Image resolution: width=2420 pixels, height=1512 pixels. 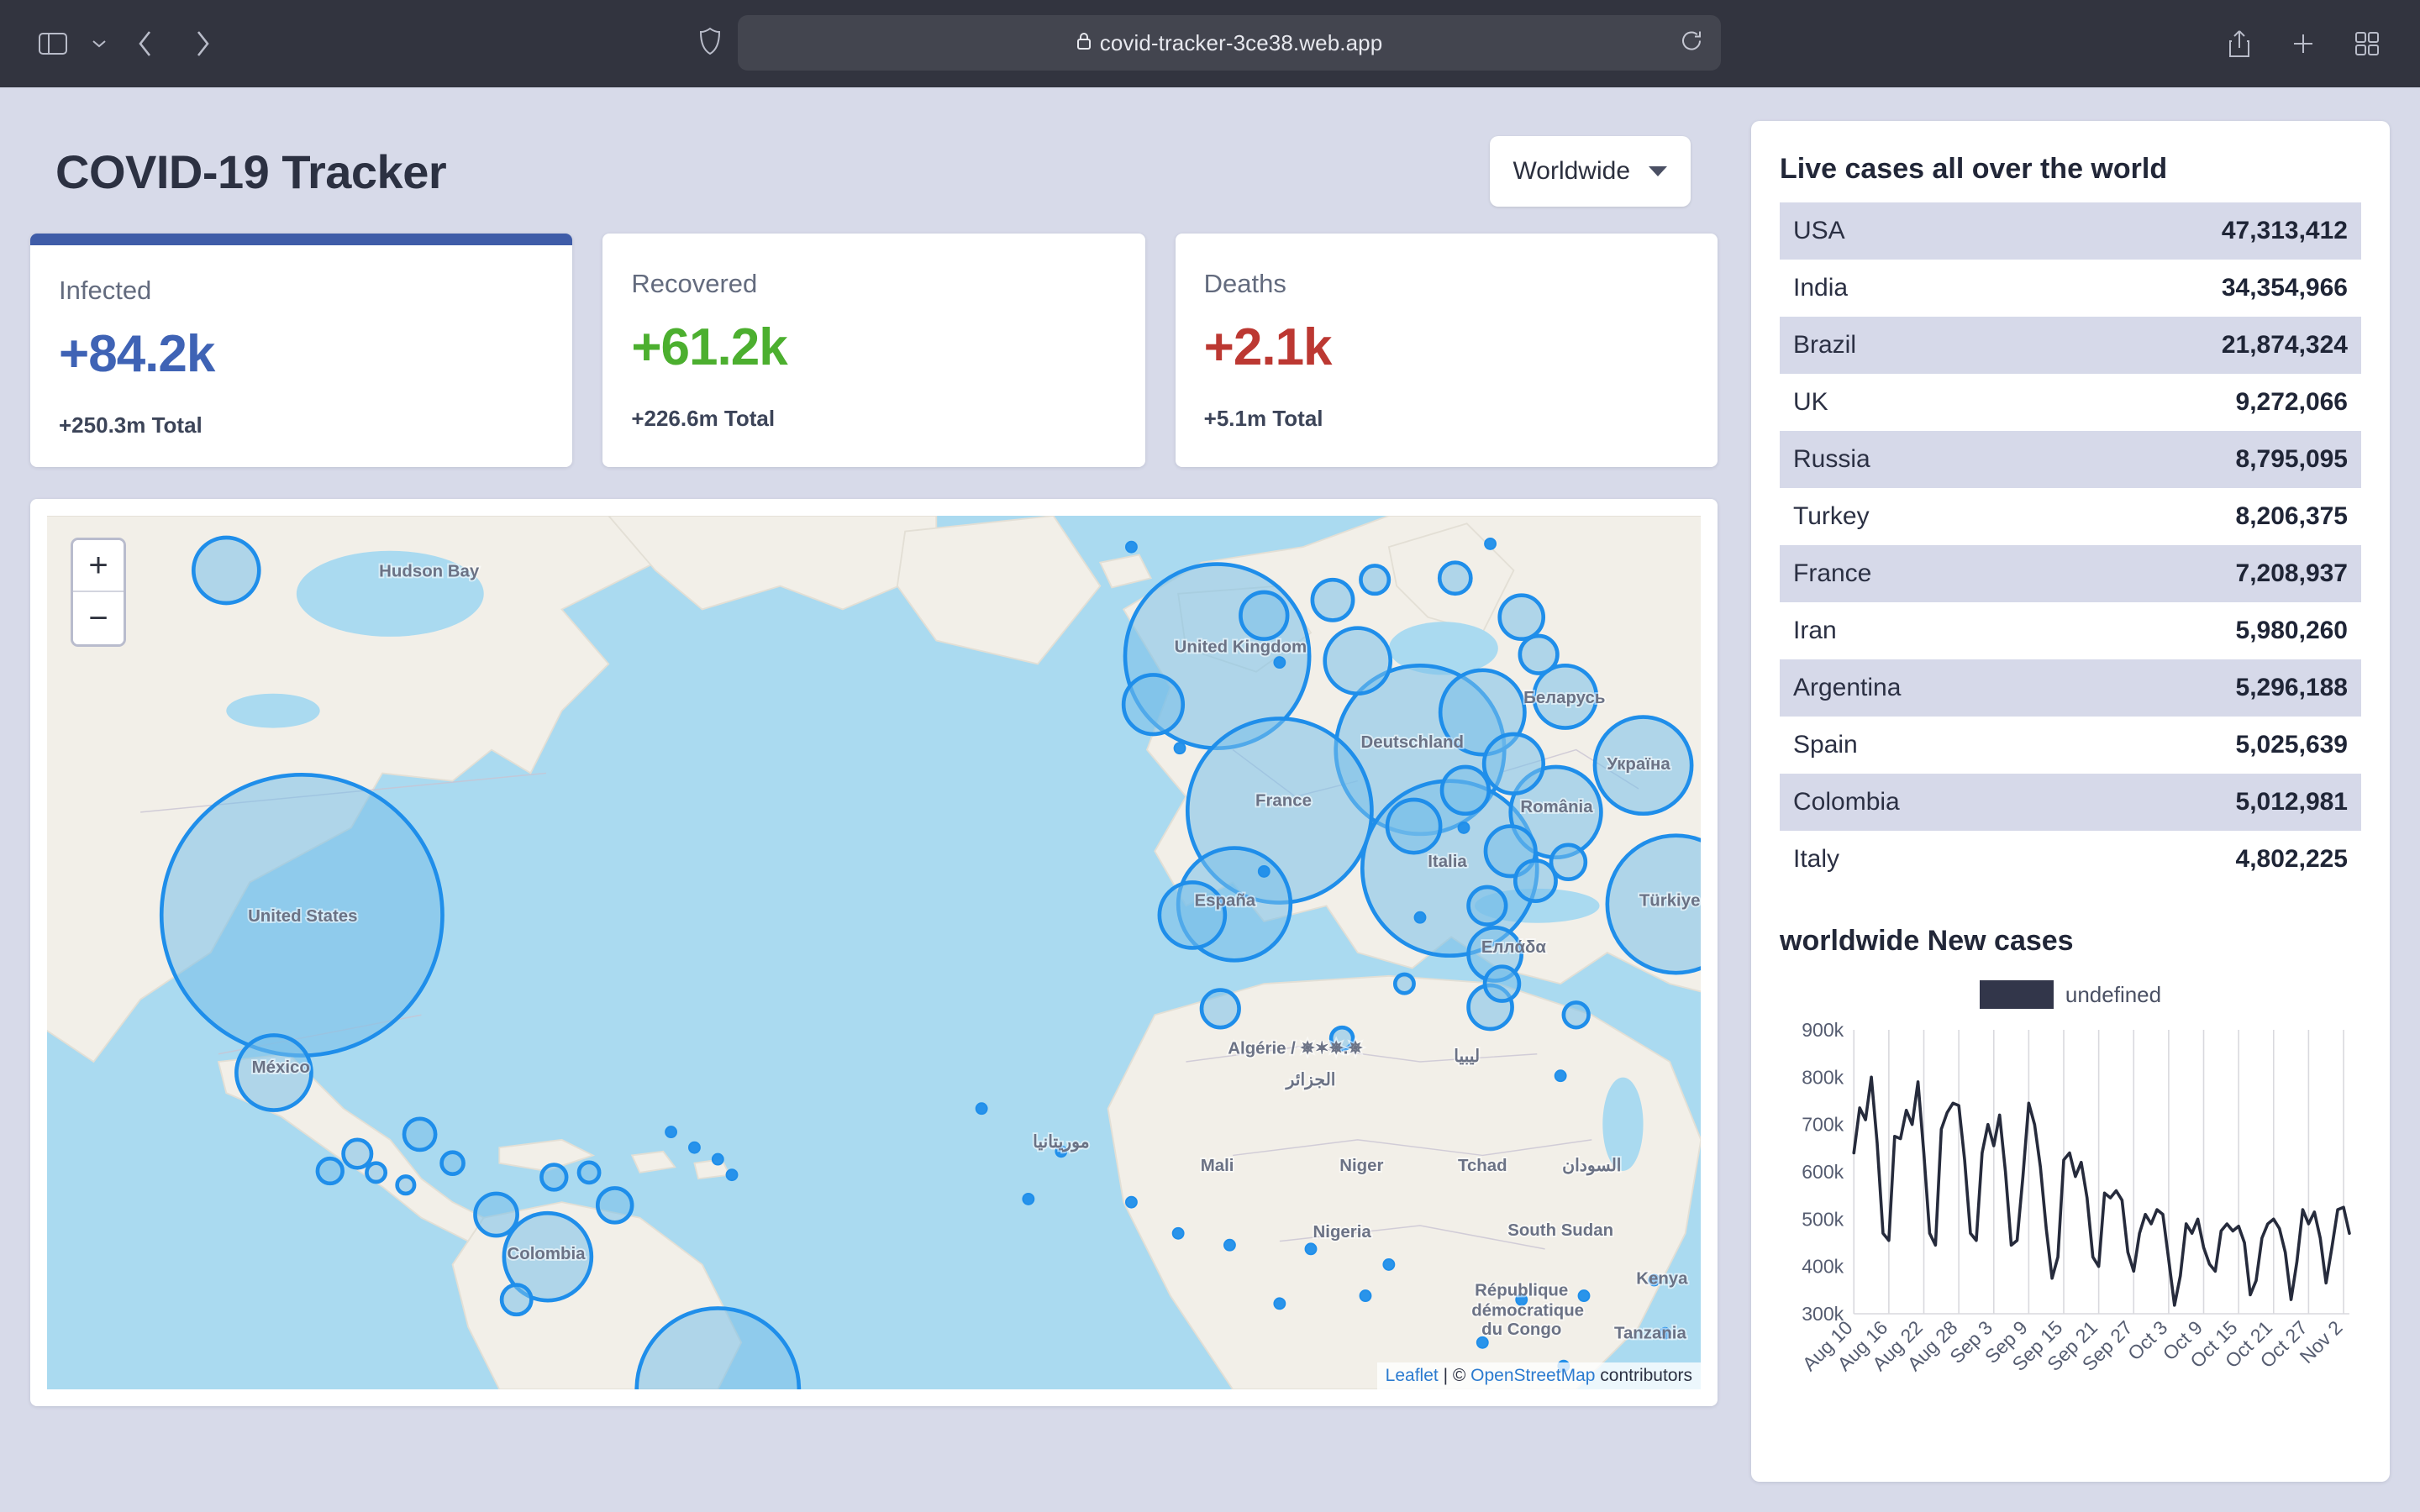 What do you see at coordinates (2291, 459) in the screenshot?
I see `country-cases: 8,795,095` at bounding box center [2291, 459].